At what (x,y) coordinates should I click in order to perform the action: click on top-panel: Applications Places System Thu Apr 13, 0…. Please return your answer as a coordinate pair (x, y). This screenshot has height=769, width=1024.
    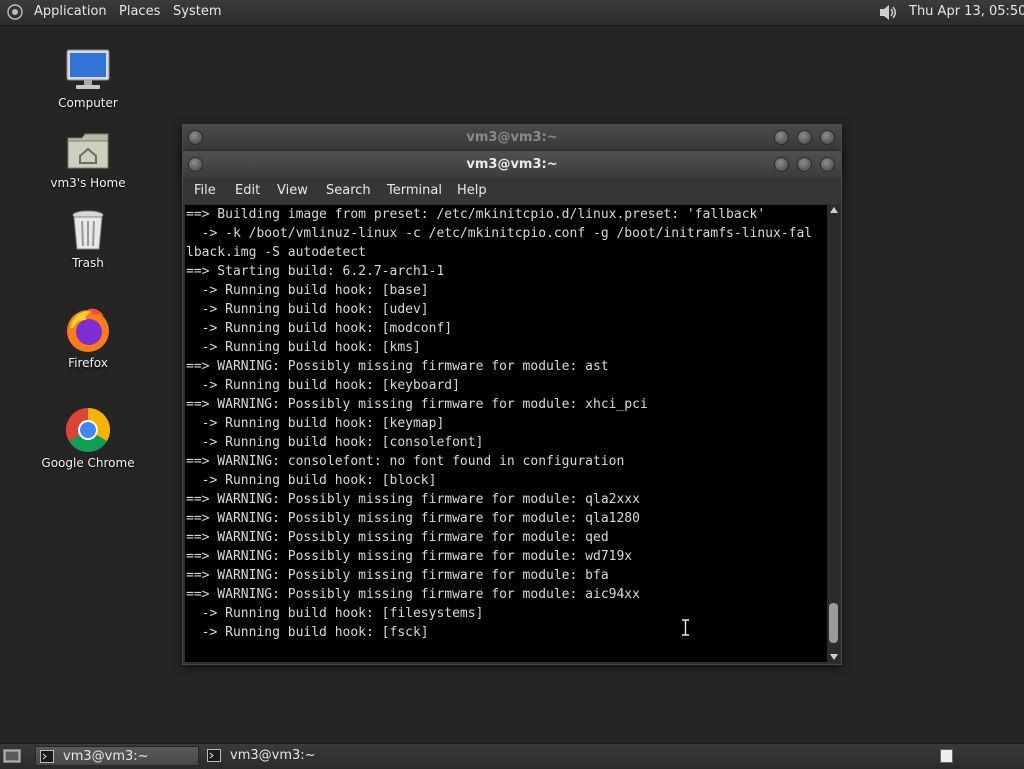
    Looking at the image, I should click on (512, 13).